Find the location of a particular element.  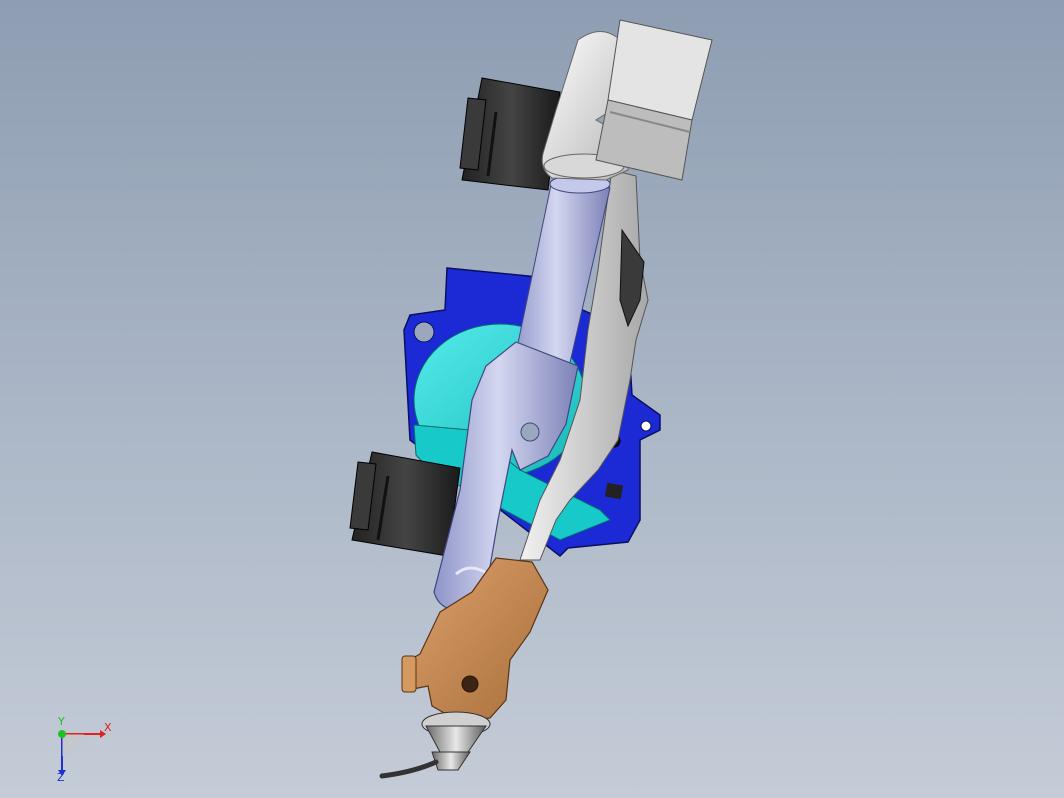

y-axis-arrow is located at coordinates (62, 734).